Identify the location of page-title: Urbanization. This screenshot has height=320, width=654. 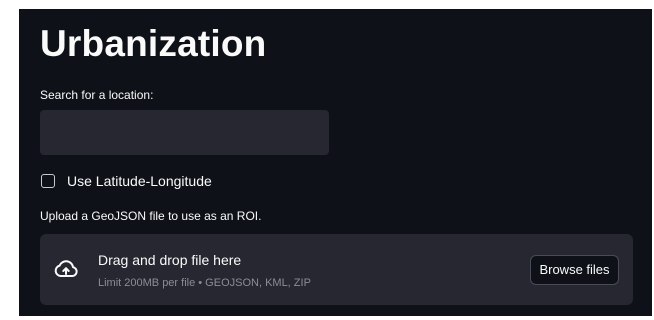
(153, 43).